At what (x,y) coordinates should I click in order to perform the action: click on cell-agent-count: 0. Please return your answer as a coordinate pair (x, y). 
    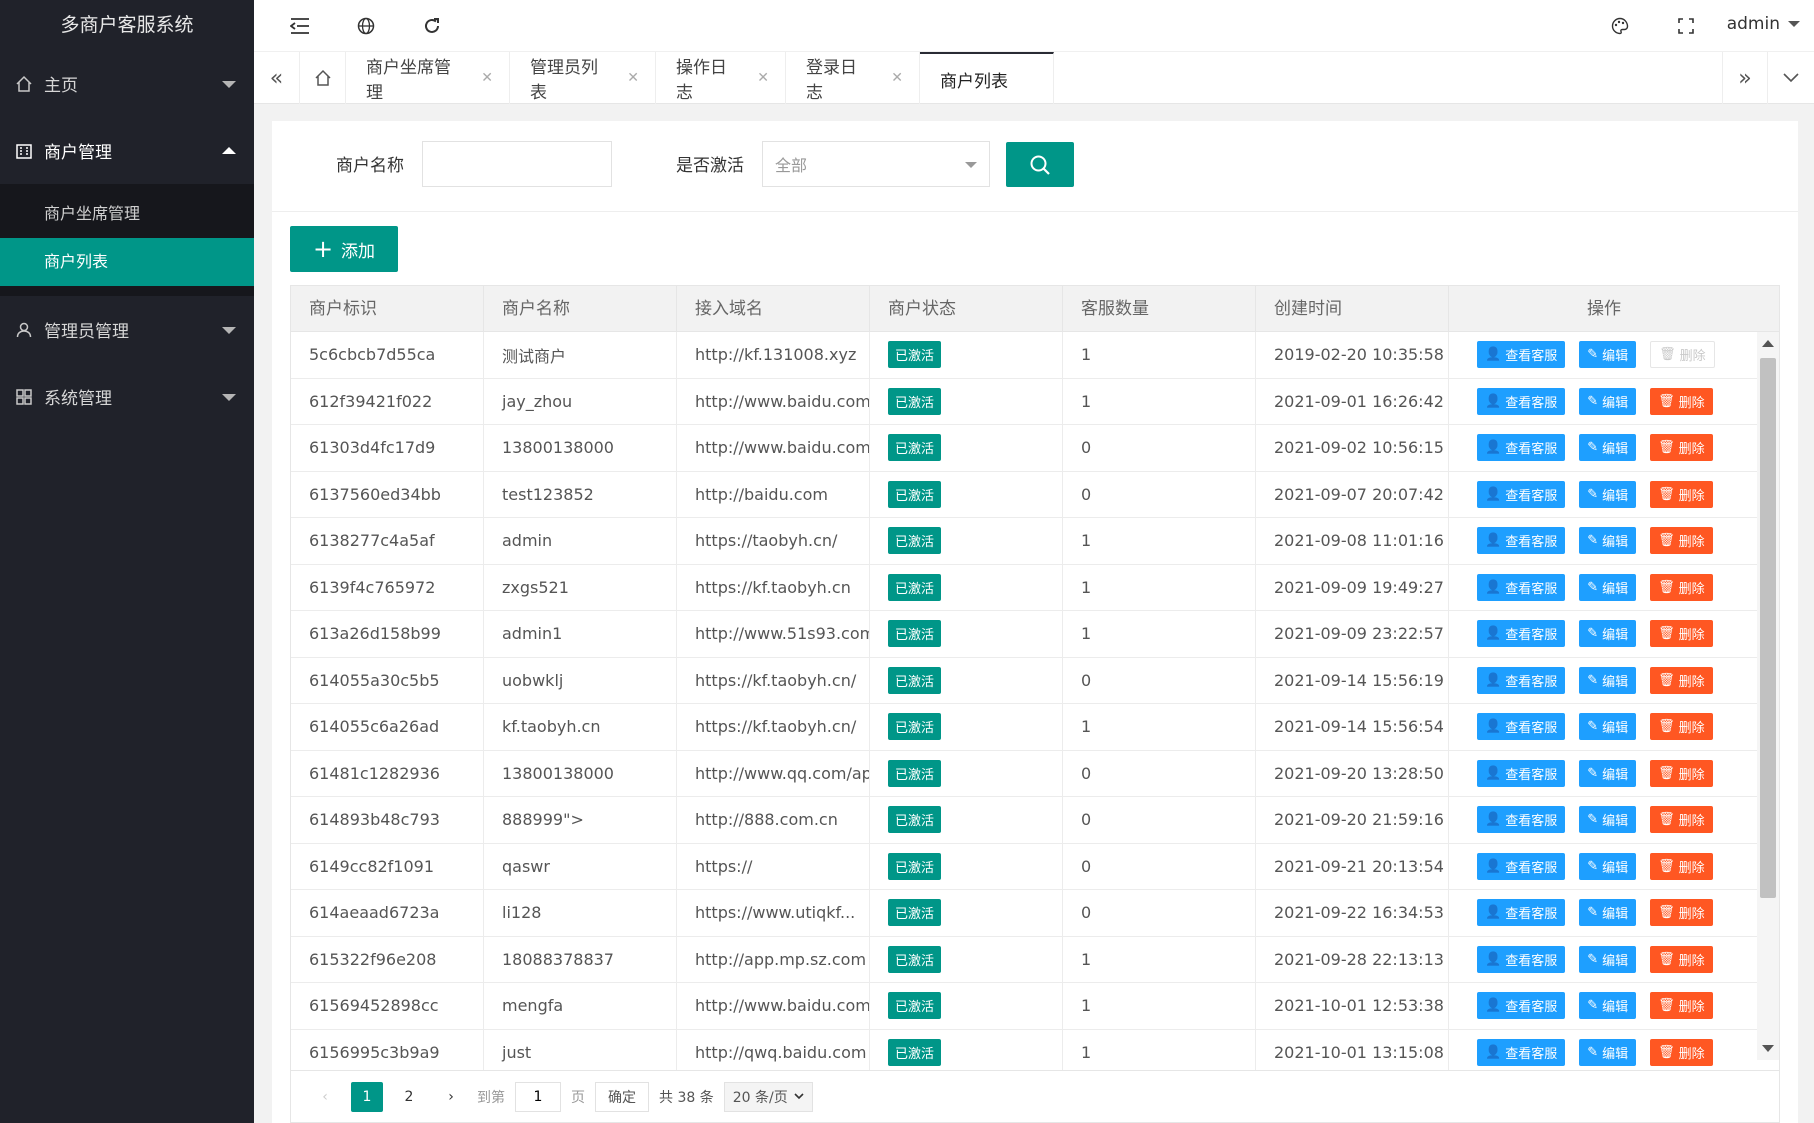
    Looking at the image, I should click on (1159, 913).